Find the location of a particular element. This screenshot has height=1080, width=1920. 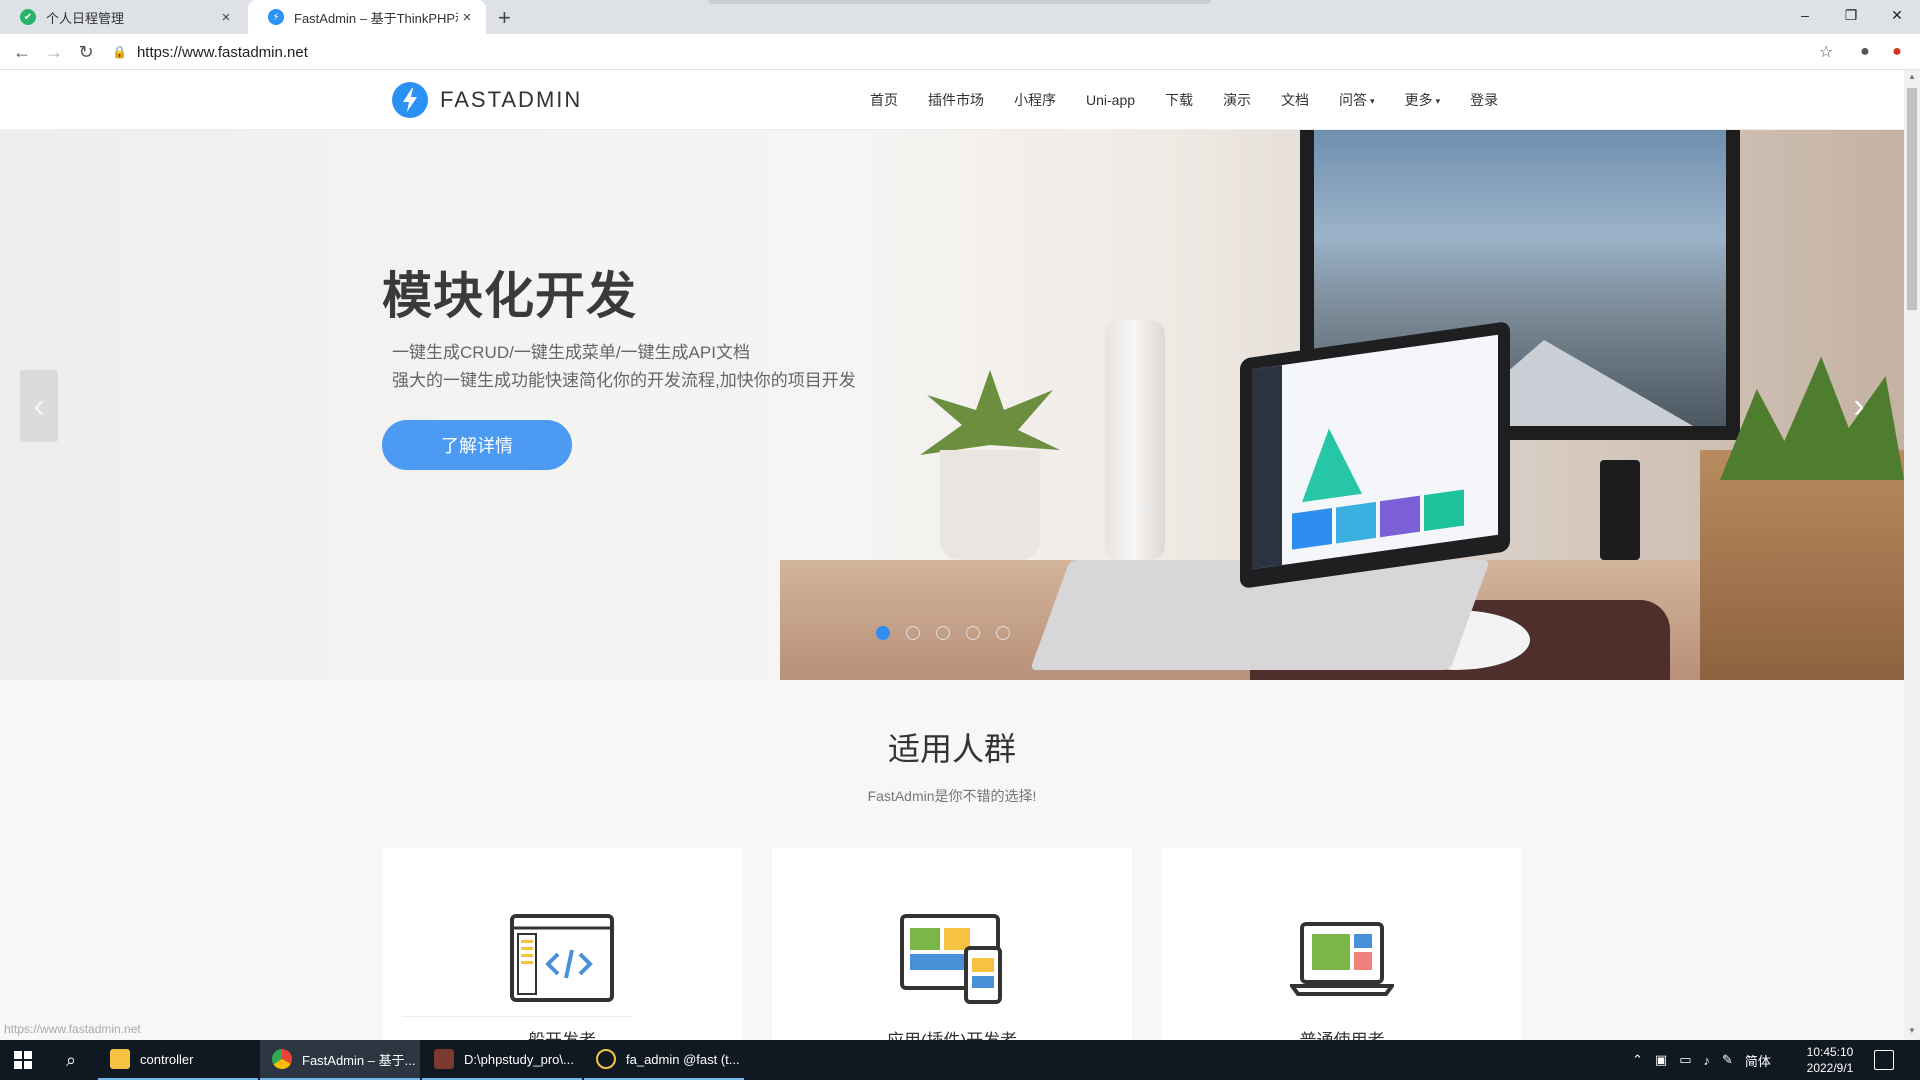

taskbar-clock: 10:45:10 2022/9/1 is located at coordinates (1830, 1060).